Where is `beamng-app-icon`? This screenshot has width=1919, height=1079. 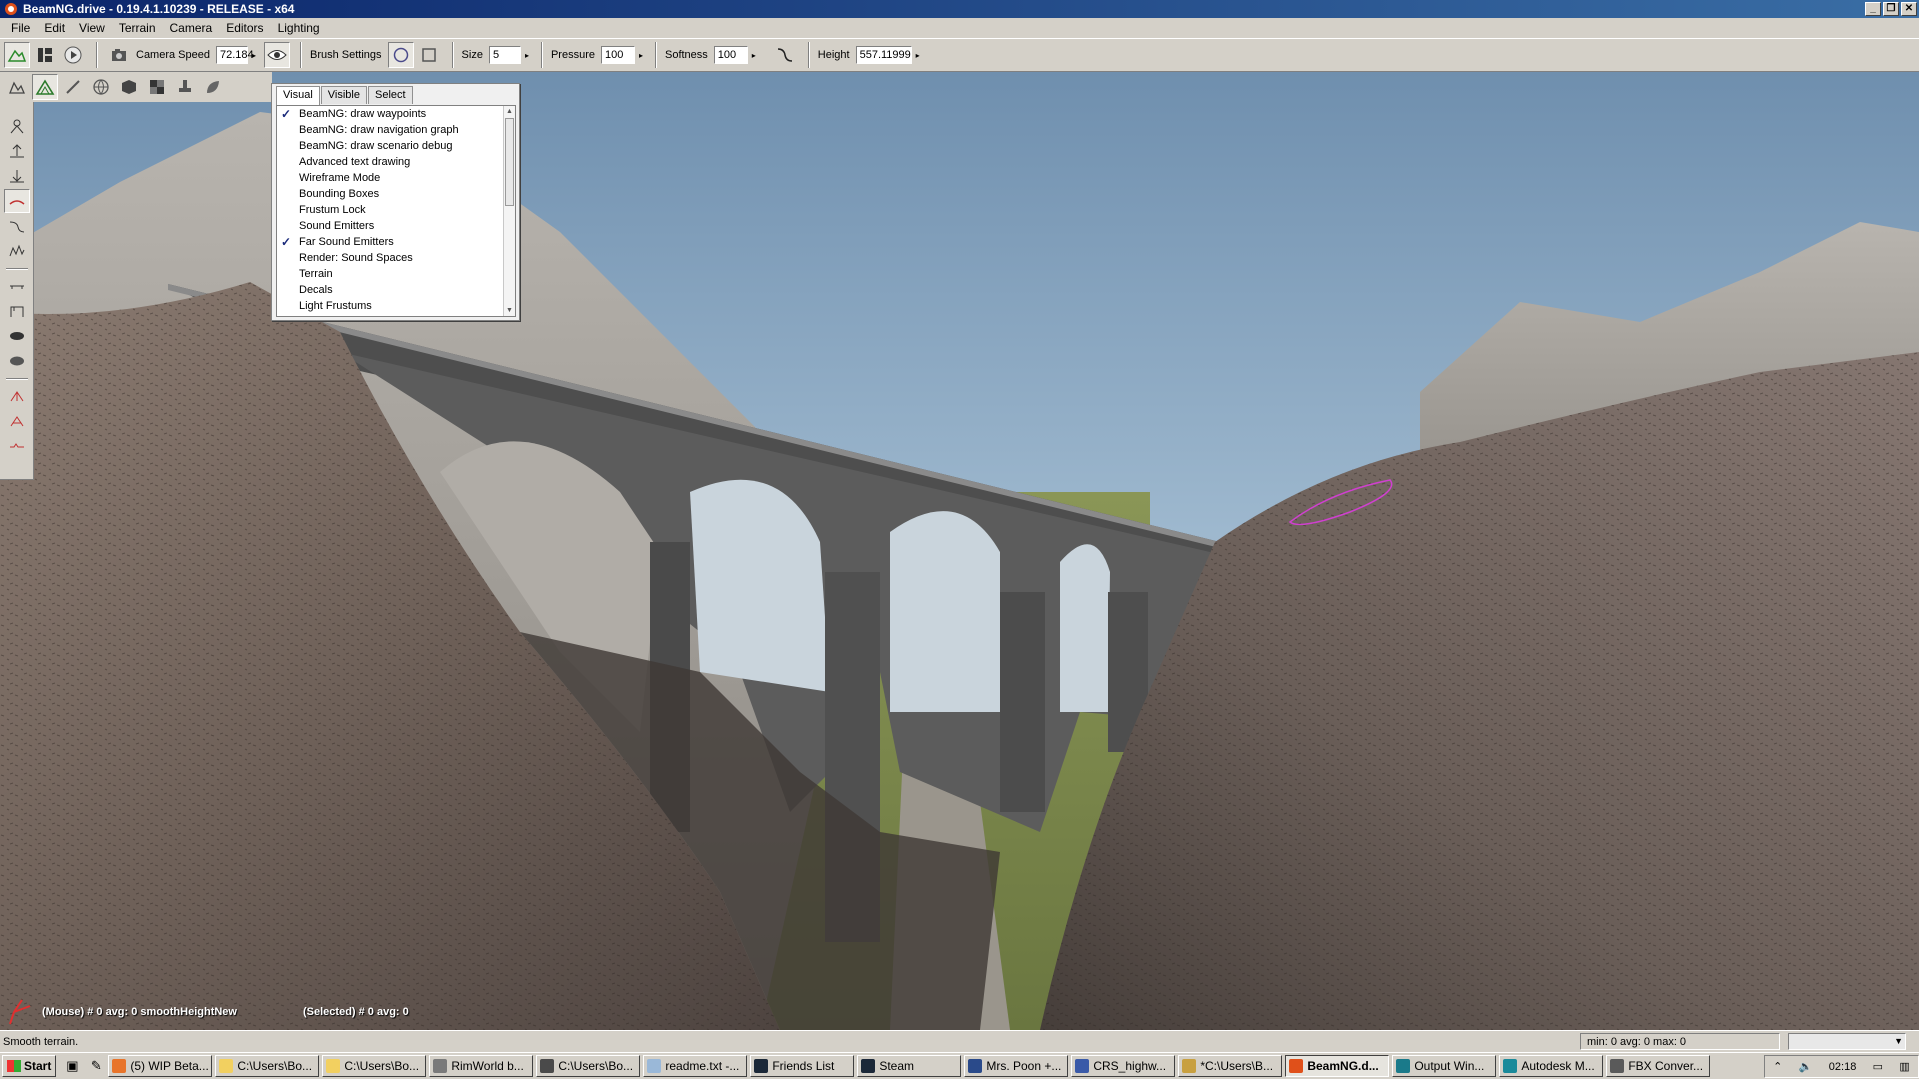 beamng-app-icon is located at coordinates (11, 9).